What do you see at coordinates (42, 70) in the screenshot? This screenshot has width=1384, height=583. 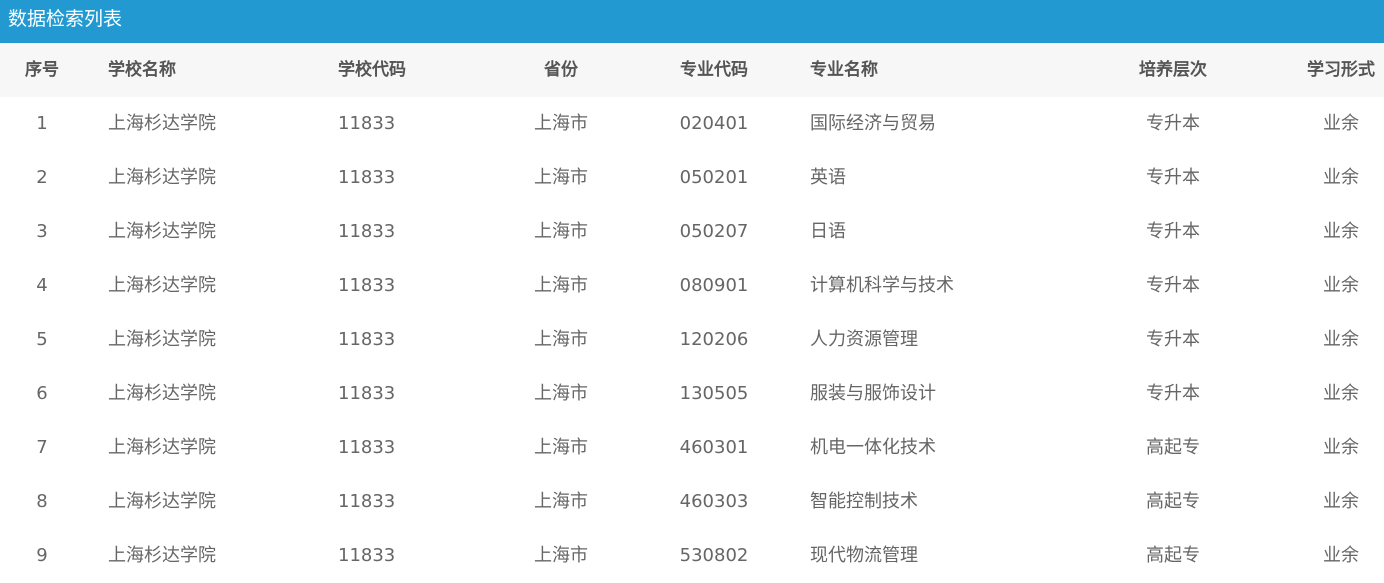 I see `col-header-index: 序号` at bounding box center [42, 70].